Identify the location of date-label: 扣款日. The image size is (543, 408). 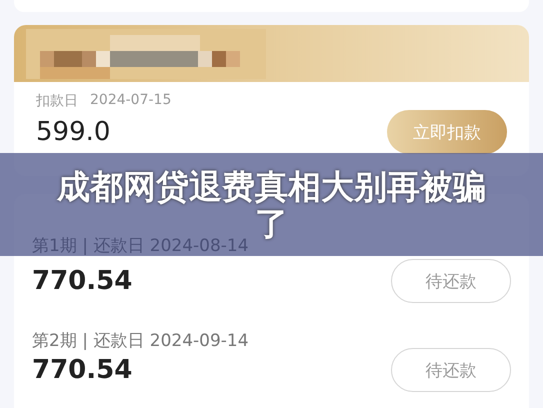
(57, 101).